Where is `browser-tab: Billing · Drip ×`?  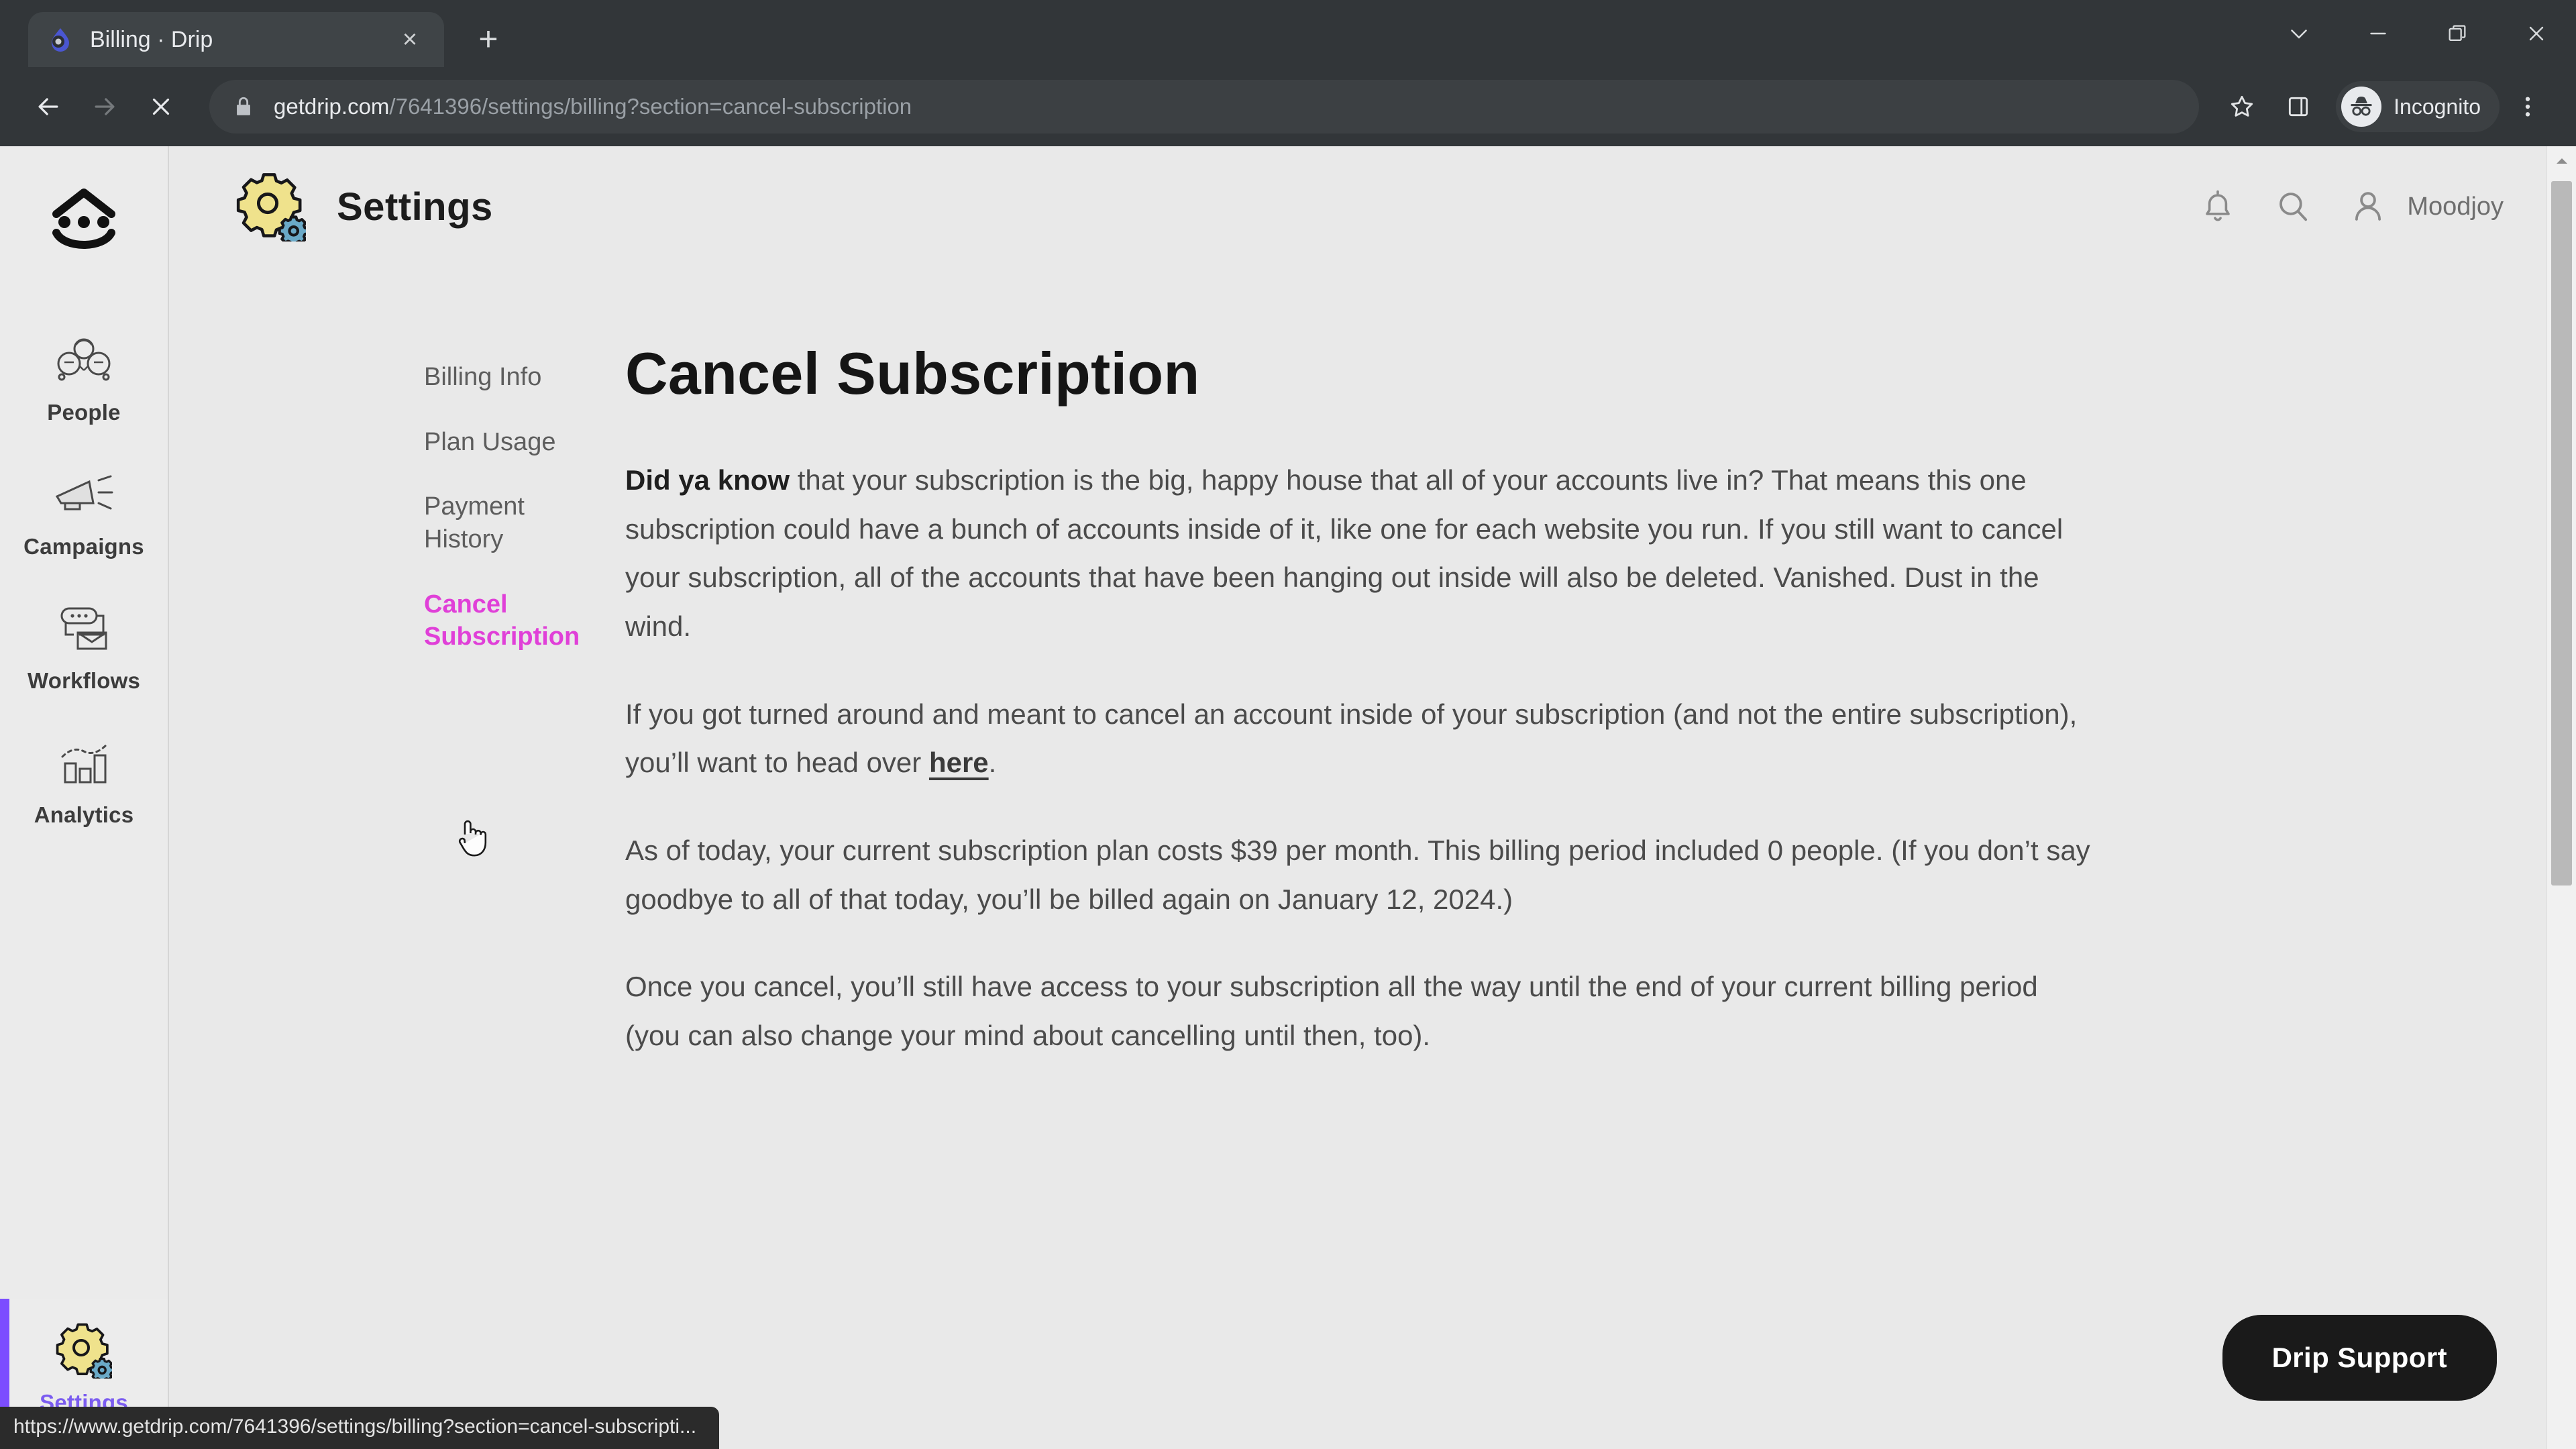 browser-tab: Billing · Drip × is located at coordinates (236, 39).